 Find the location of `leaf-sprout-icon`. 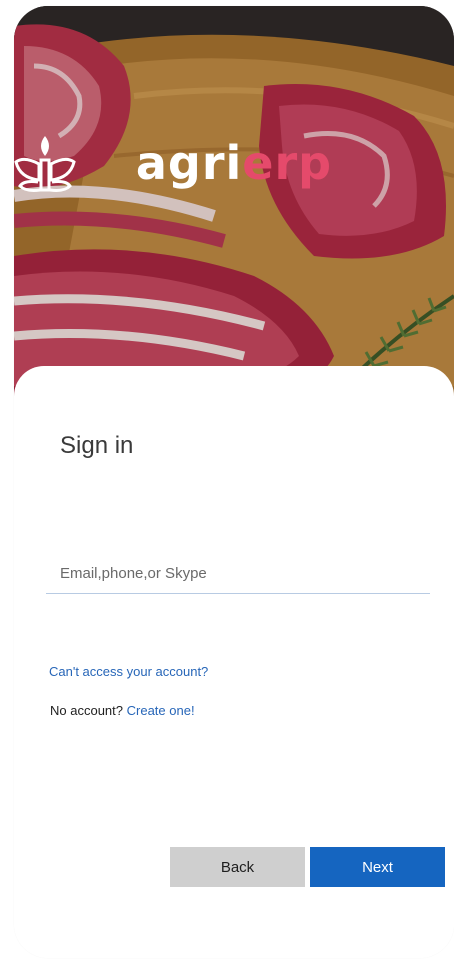

leaf-sprout-icon is located at coordinates (45, 164).